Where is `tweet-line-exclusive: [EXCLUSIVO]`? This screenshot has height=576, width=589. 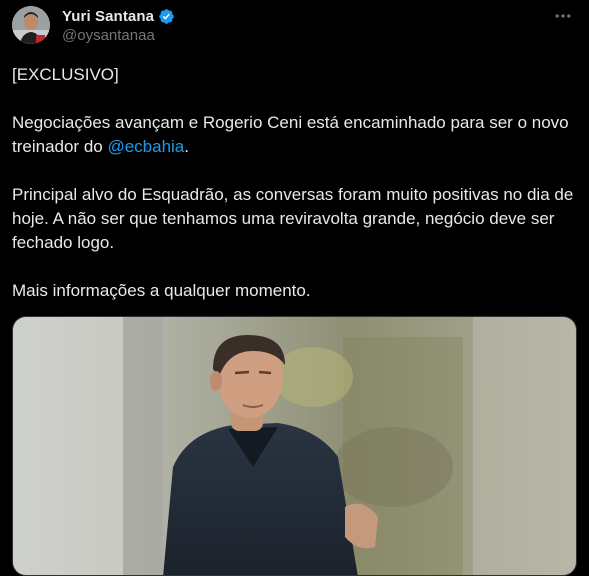 tweet-line-exclusive: [EXCLUSIVO] is located at coordinates (65, 74).